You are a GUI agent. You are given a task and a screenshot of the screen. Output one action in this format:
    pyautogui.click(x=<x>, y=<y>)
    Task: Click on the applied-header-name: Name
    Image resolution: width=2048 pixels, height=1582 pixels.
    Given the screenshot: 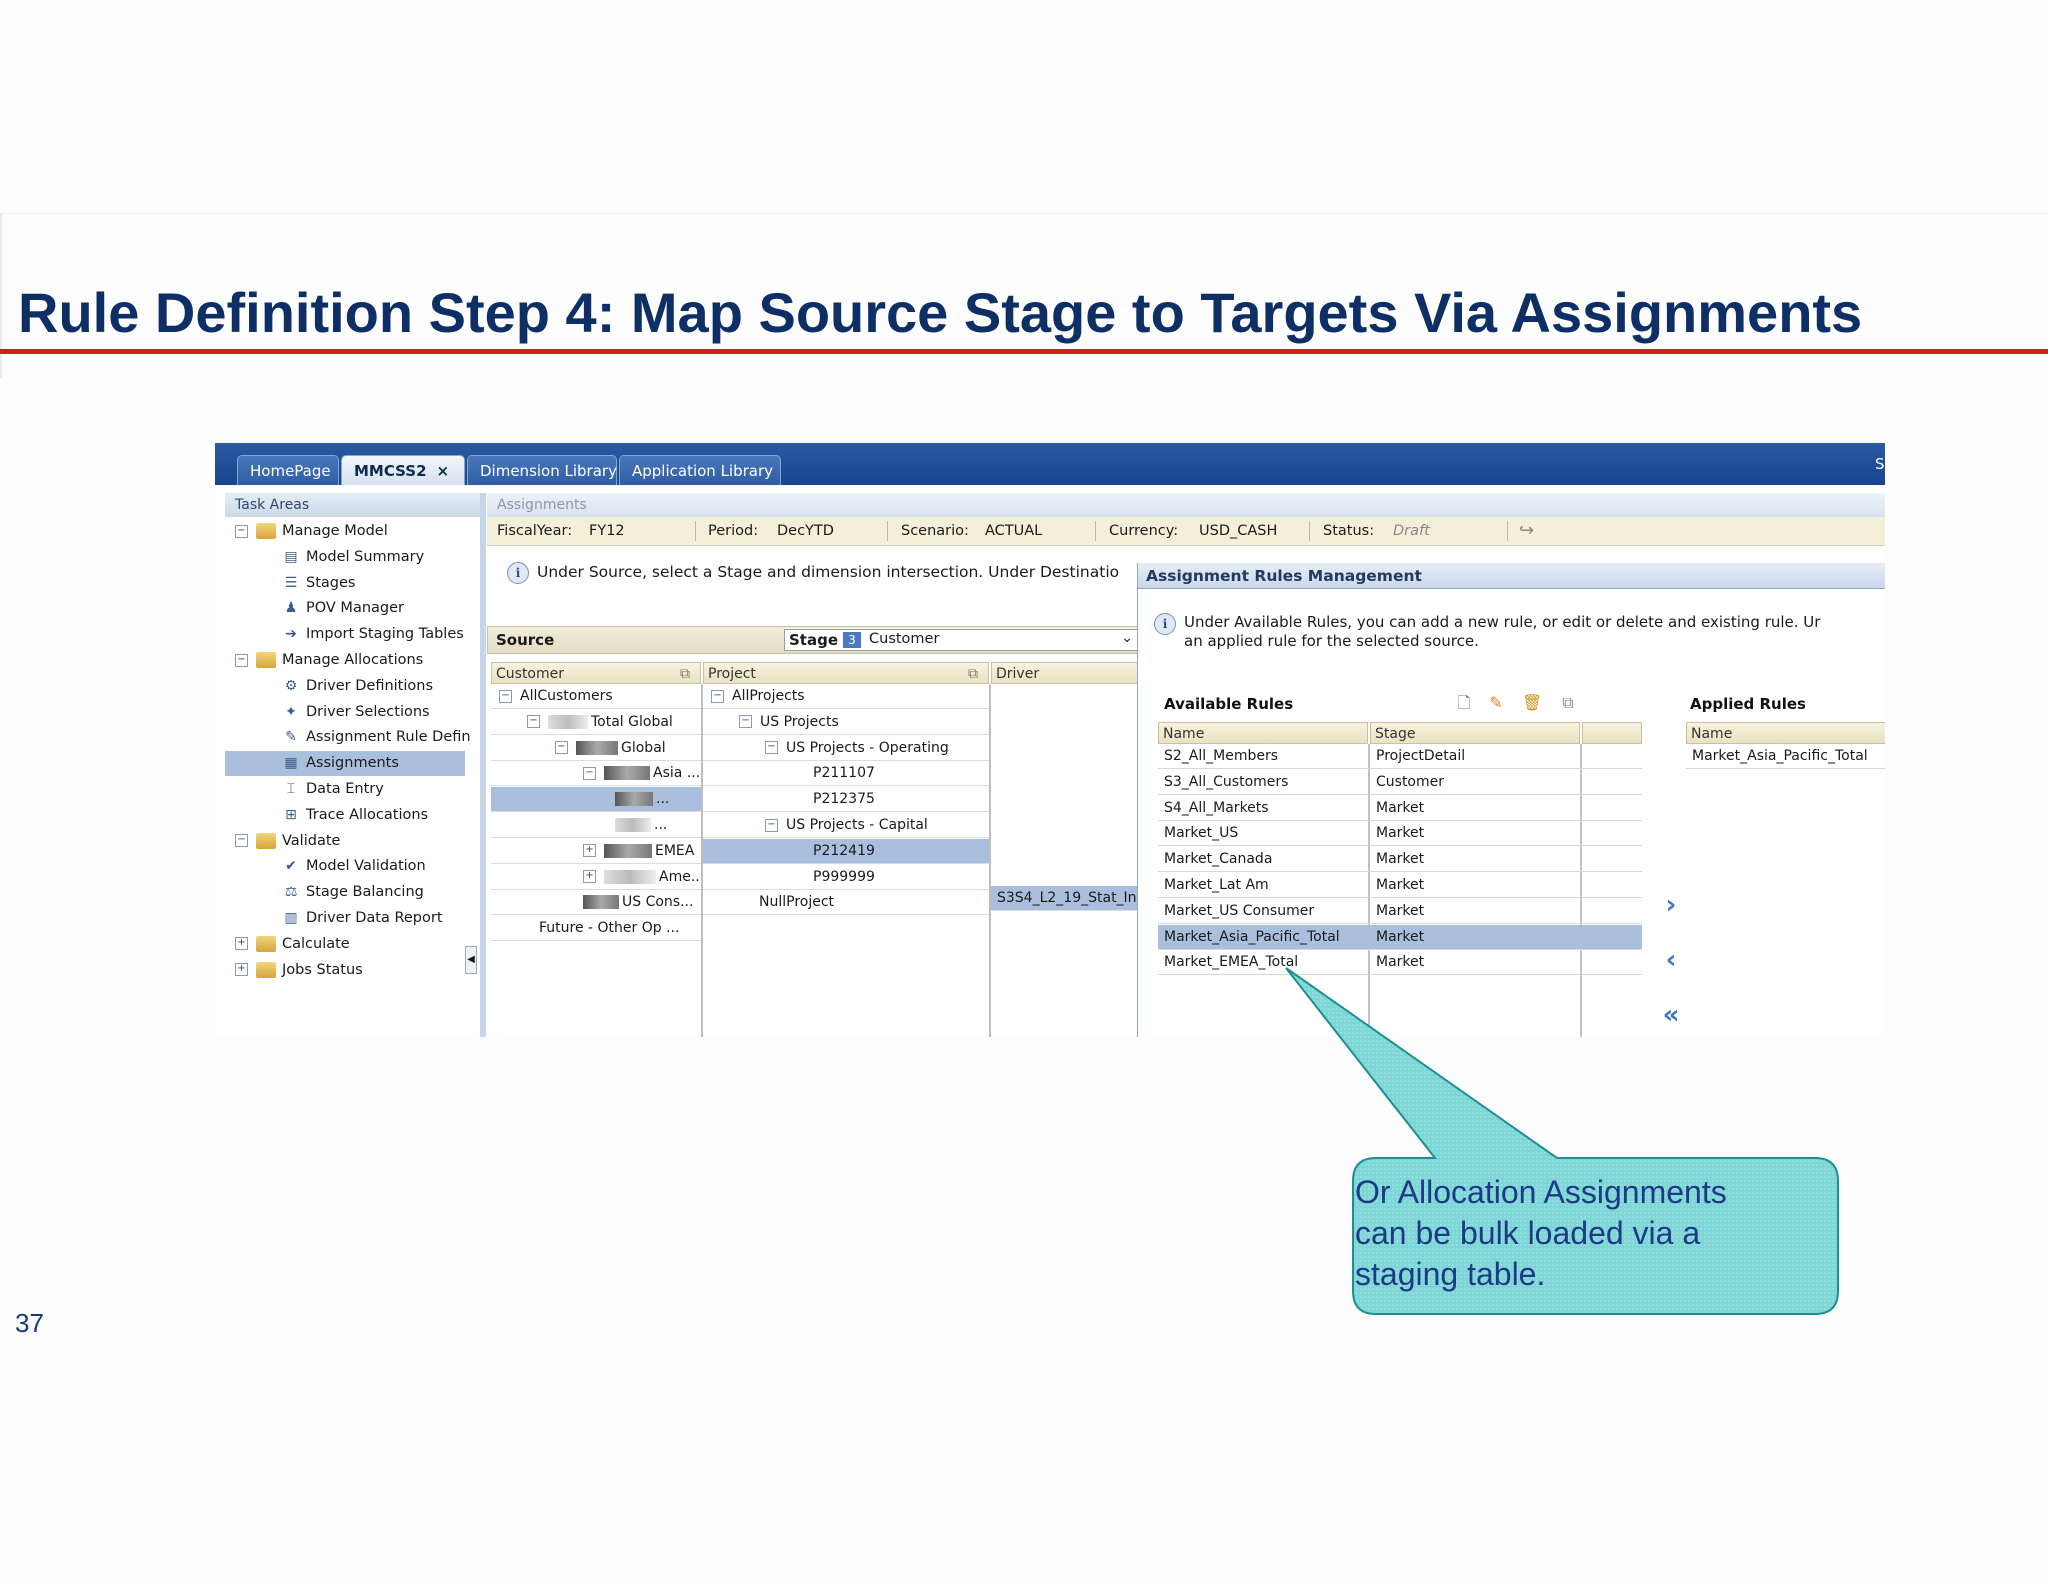 What is the action you would take?
    pyautogui.click(x=1785, y=733)
    